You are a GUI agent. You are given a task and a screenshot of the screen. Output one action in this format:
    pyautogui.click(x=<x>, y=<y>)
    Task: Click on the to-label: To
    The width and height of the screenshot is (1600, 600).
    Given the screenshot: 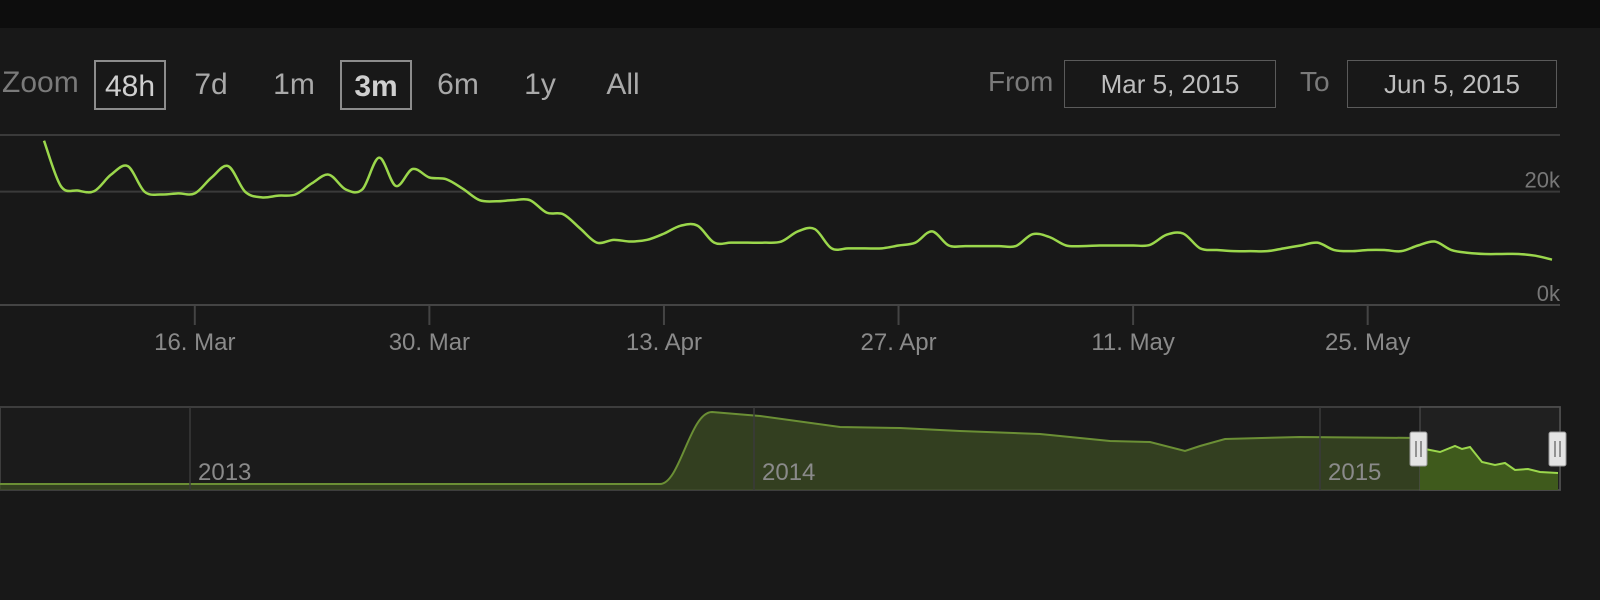 What is the action you would take?
    pyautogui.click(x=1315, y=81)
    